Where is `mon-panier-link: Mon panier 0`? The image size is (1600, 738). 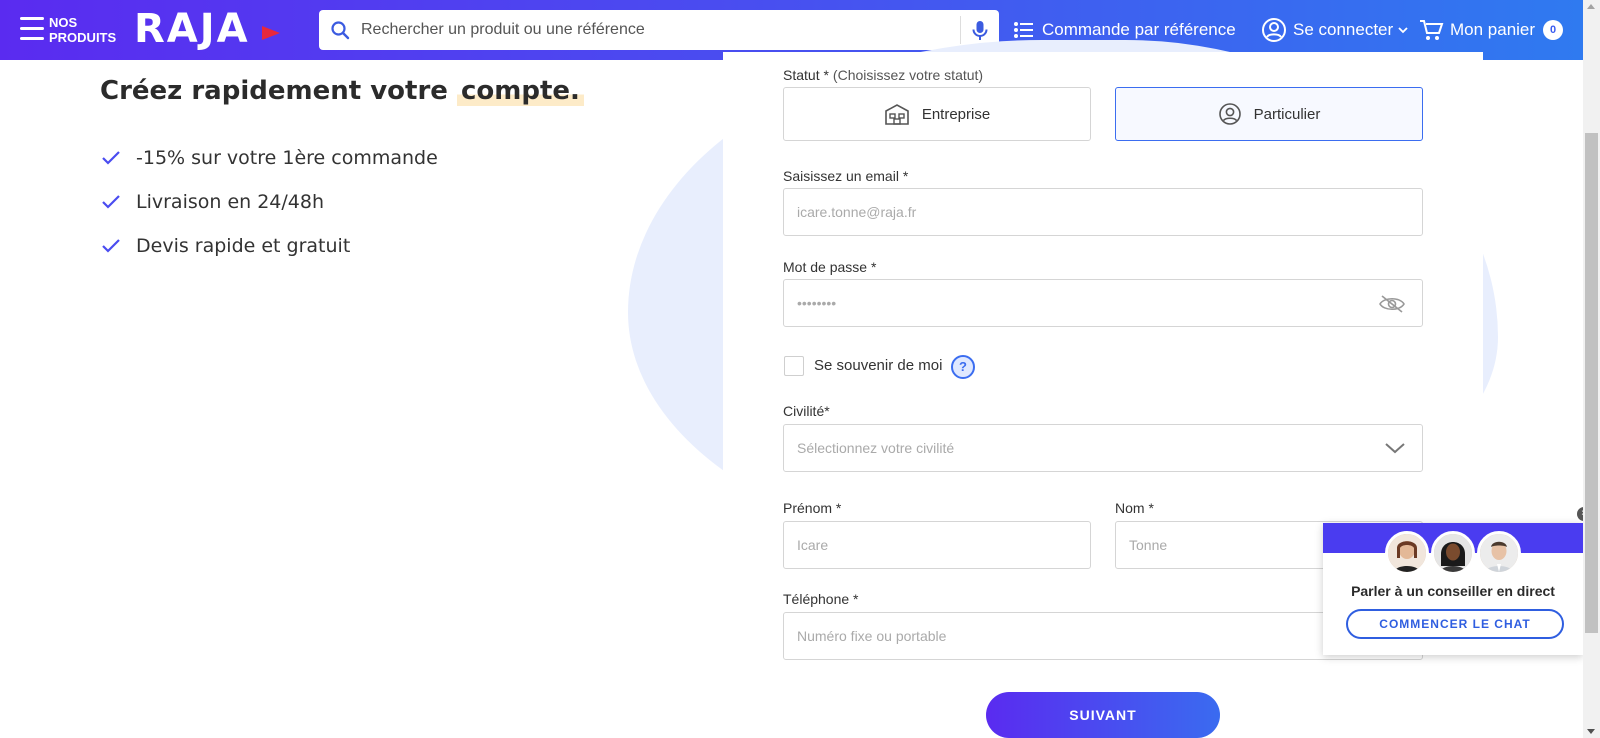
mon-panier-link: Mon panier 0 is located at coordinates (1491, 30).